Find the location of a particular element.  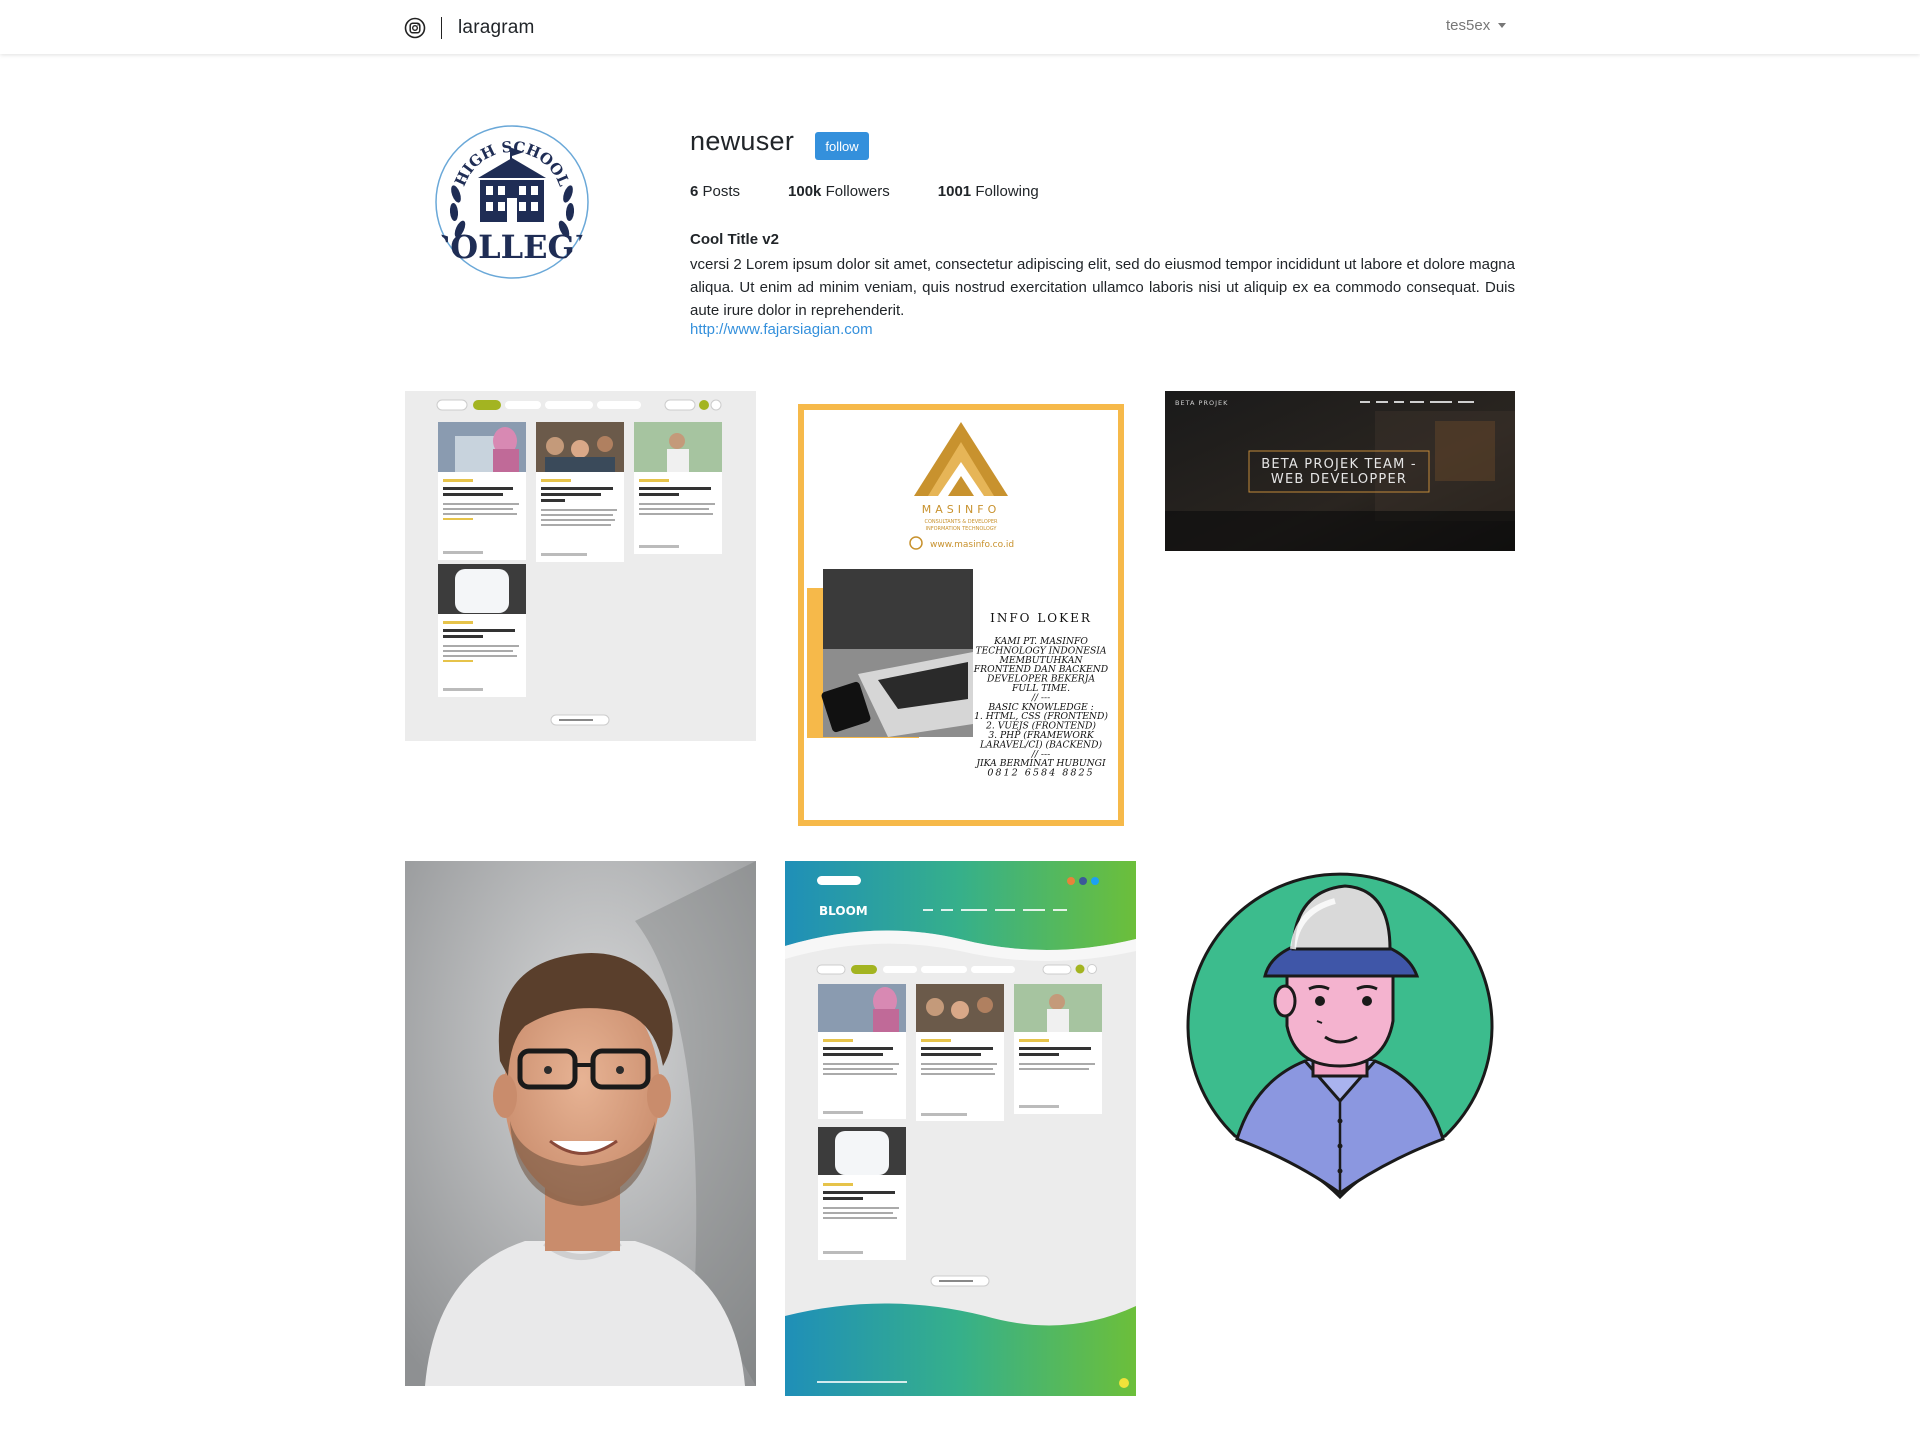

profile-title: Cool Title v2 is located at coordinates (734, 239).